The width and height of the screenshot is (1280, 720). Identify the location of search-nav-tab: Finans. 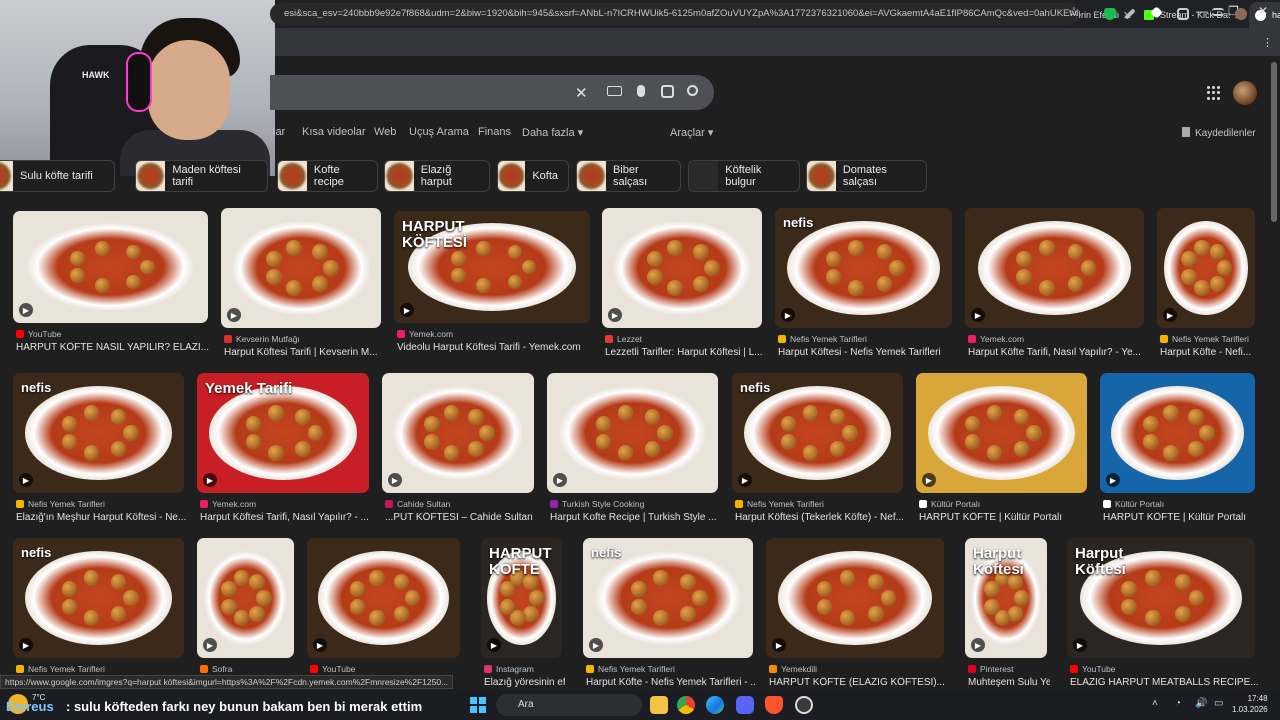
(494, 132).